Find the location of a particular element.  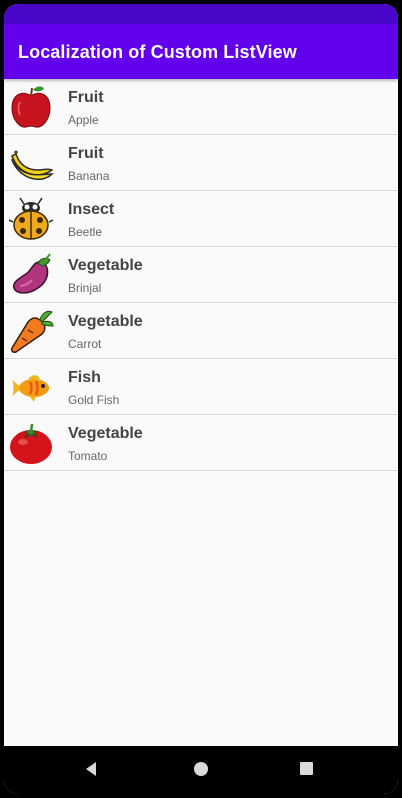

beetle-icon is located at coordinates (31, 218).